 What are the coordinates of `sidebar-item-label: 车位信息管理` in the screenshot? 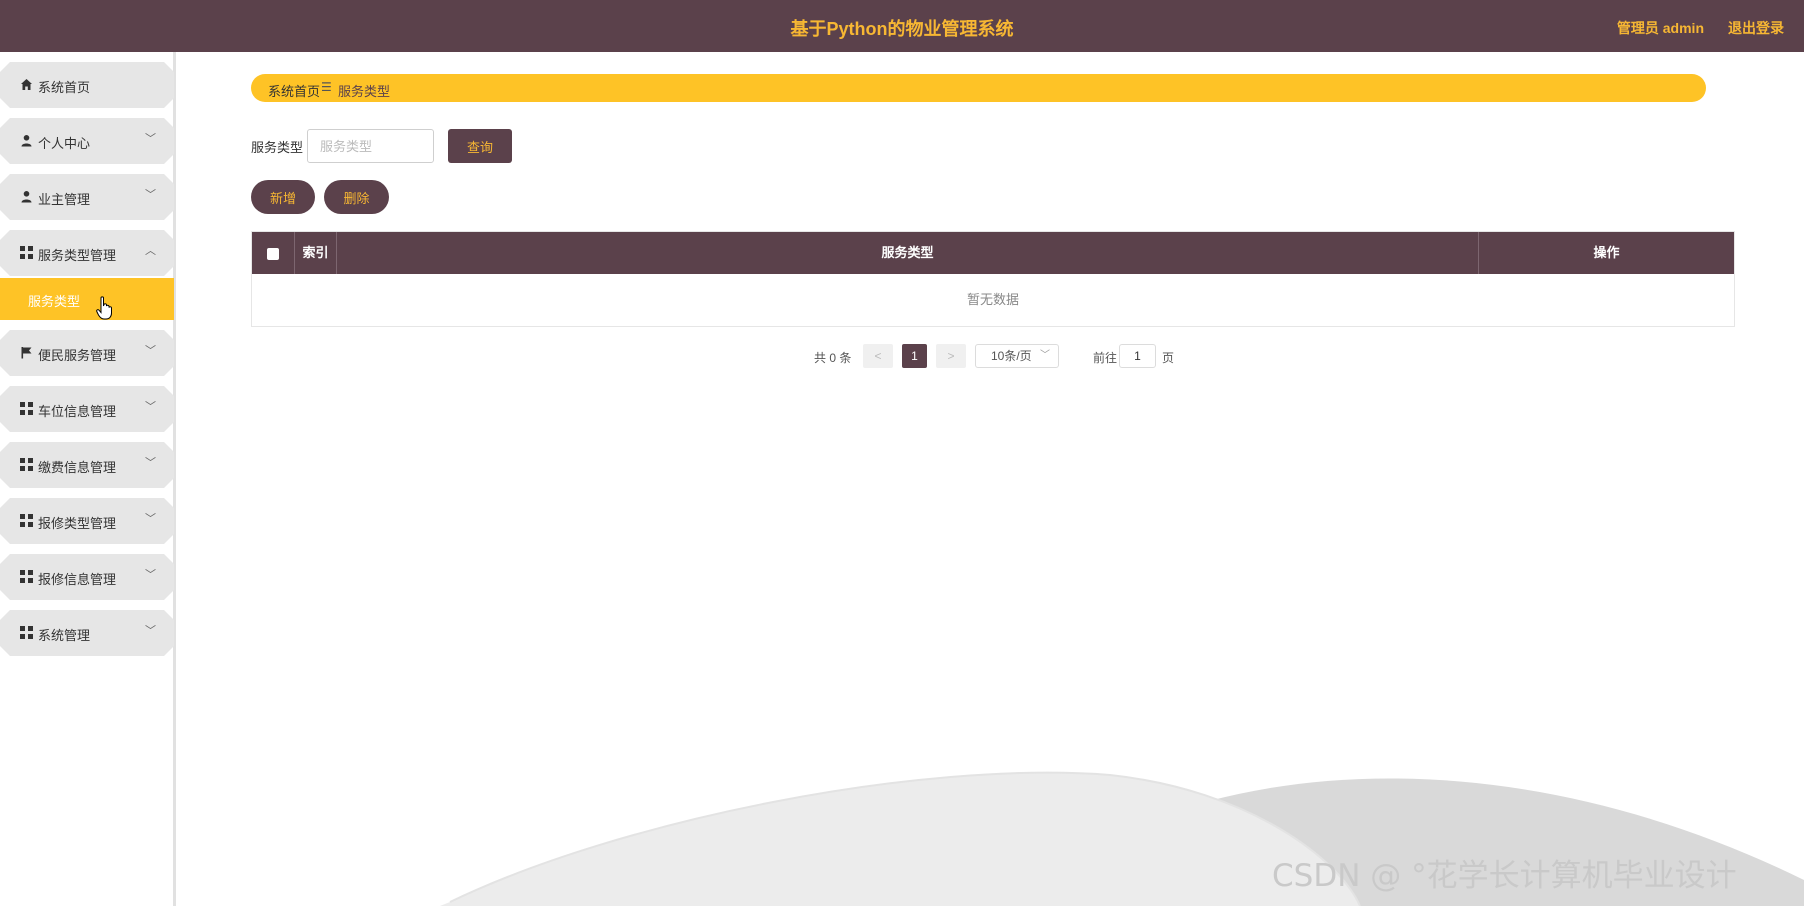 It's located at (77, 411).